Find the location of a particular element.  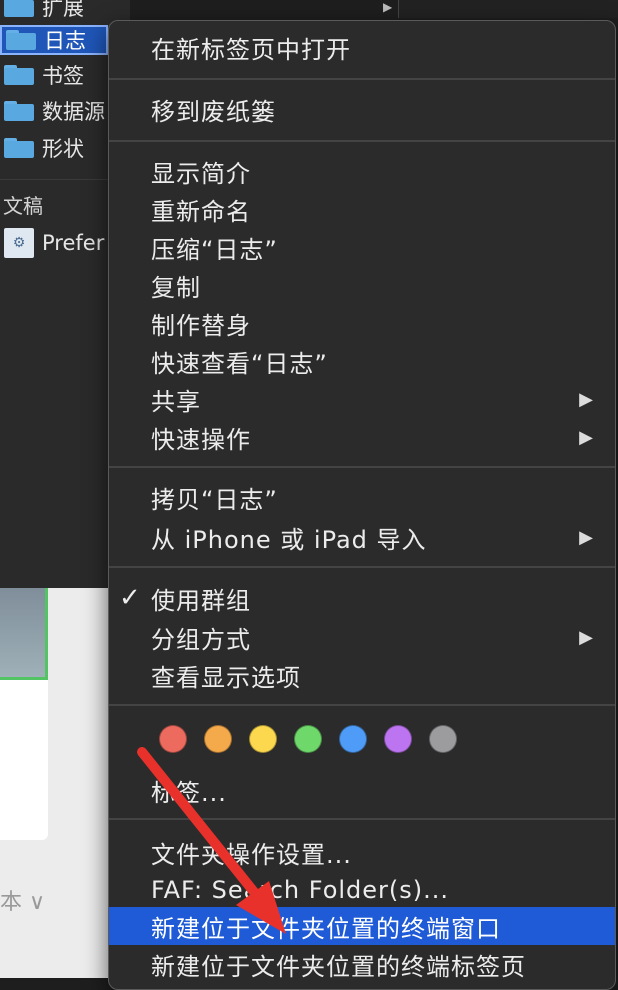

tag-purple is located at coordinates (398, 739).